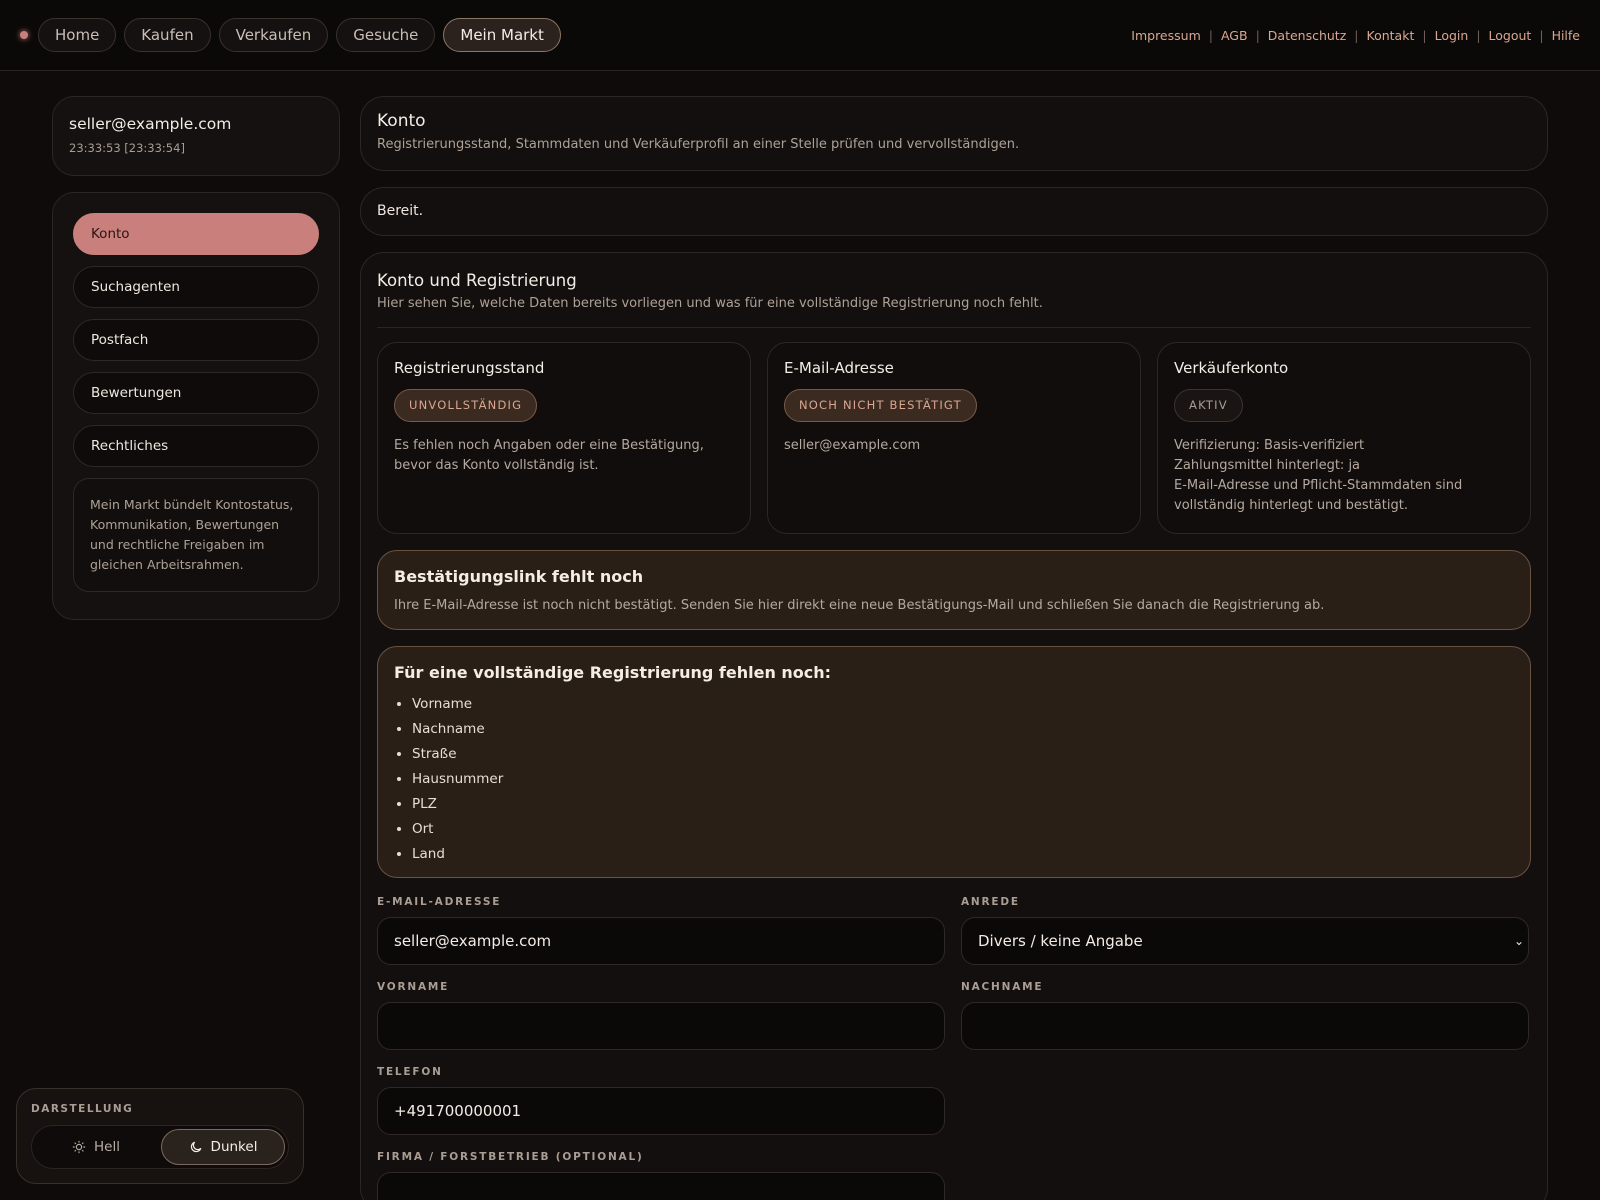 Image resolution: width=1600 pixels, height=1200 pixels. What do you see at coordinates (1231, 368) in the screenshot?
I see `card-title: Verkäuferkonto` at bounding box center [1231, 368].